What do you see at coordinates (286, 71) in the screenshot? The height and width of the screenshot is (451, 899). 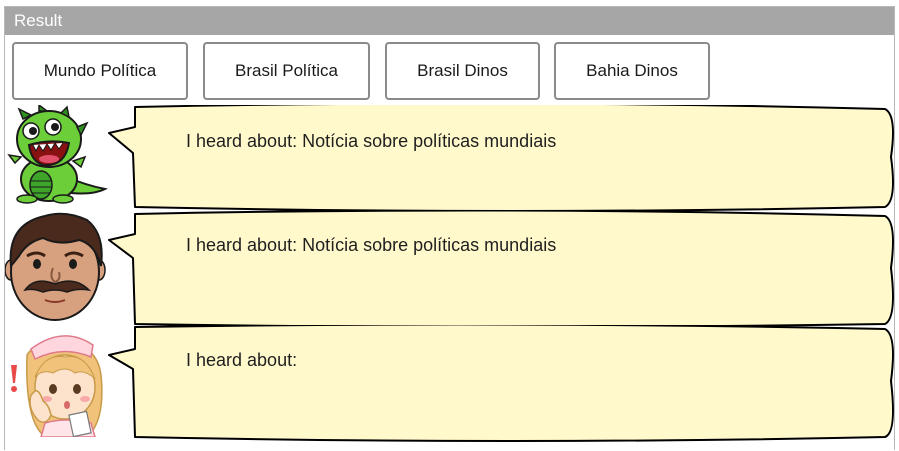 I see `brasil-politica-button: Brasil Política` at bounding box center [286, 71].